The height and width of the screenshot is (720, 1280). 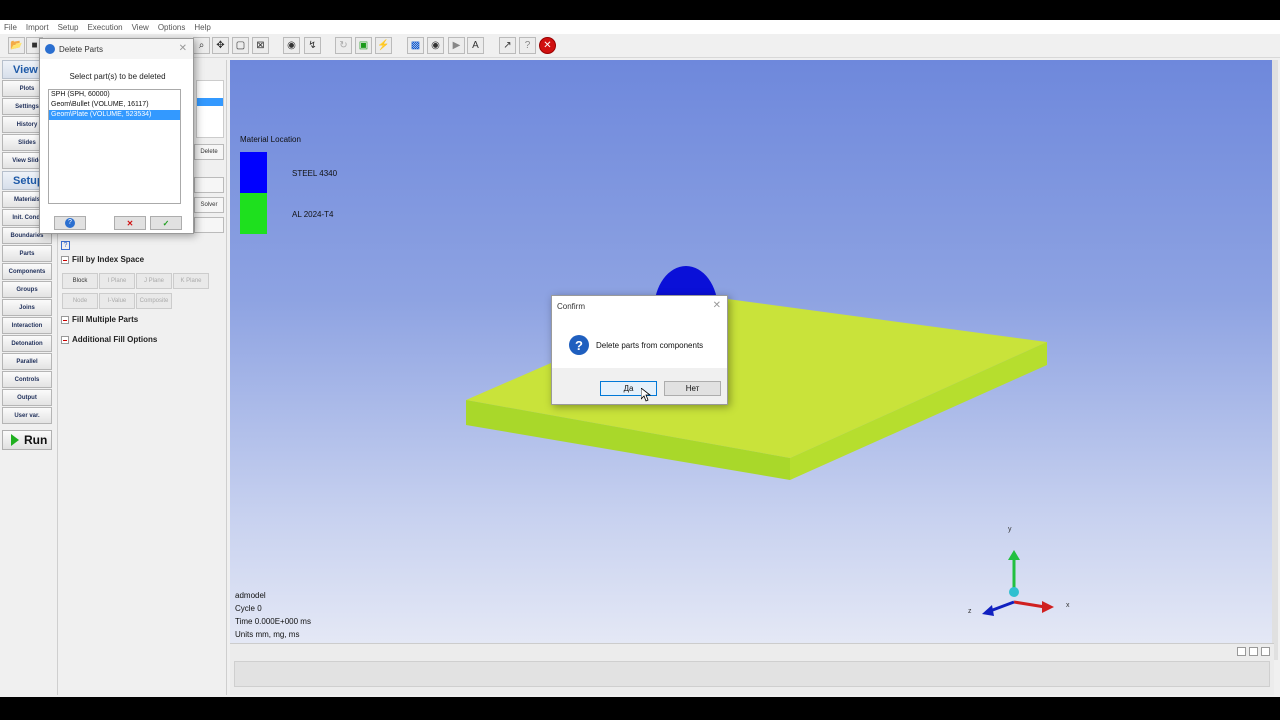 I want to click on additional-fill-title: Additional Fill Options, so click(x=115, y=339).